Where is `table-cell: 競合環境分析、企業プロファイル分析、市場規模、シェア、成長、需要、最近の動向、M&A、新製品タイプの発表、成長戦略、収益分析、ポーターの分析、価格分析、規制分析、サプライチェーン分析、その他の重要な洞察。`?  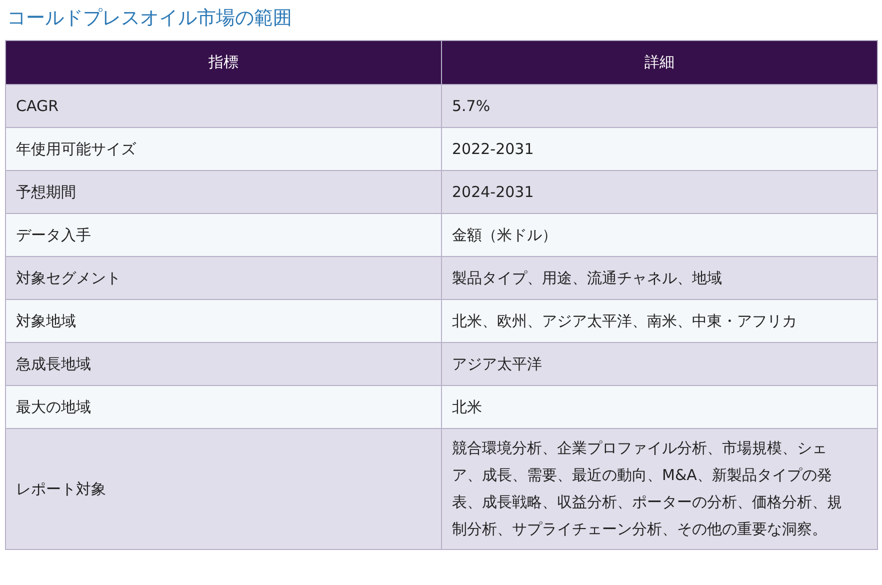
table-cell: 競合環境分析、企業プロファイル分析、市場規模、シェア、成長、需要、最近の動向、M&A、新製品タイプの発表、成長戦略、収益分析、ポーターの分析、価格分析、規制分析、サプライチェーン分析、その他の重要な洞察。 is located at coordinates (660, 489).